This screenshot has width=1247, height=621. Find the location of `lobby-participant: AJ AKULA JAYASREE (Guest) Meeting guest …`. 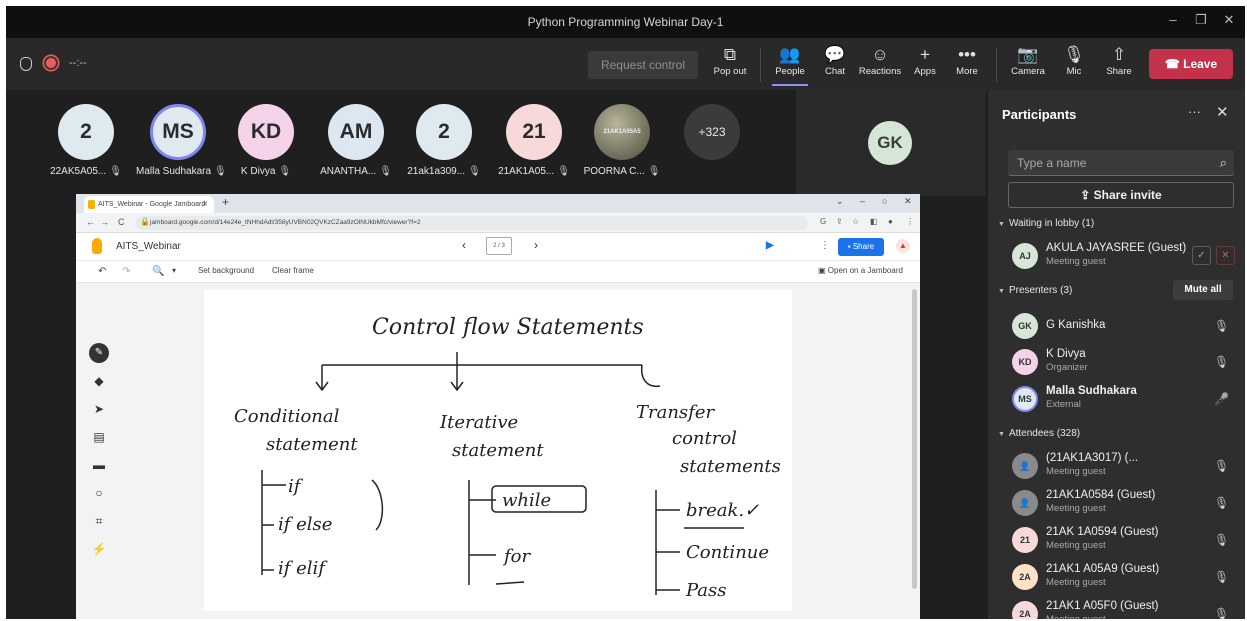

lobby-participant: AJ AKULA JAYASREE (Guest) Meeting guest … is located at coordinates (1127, 257).